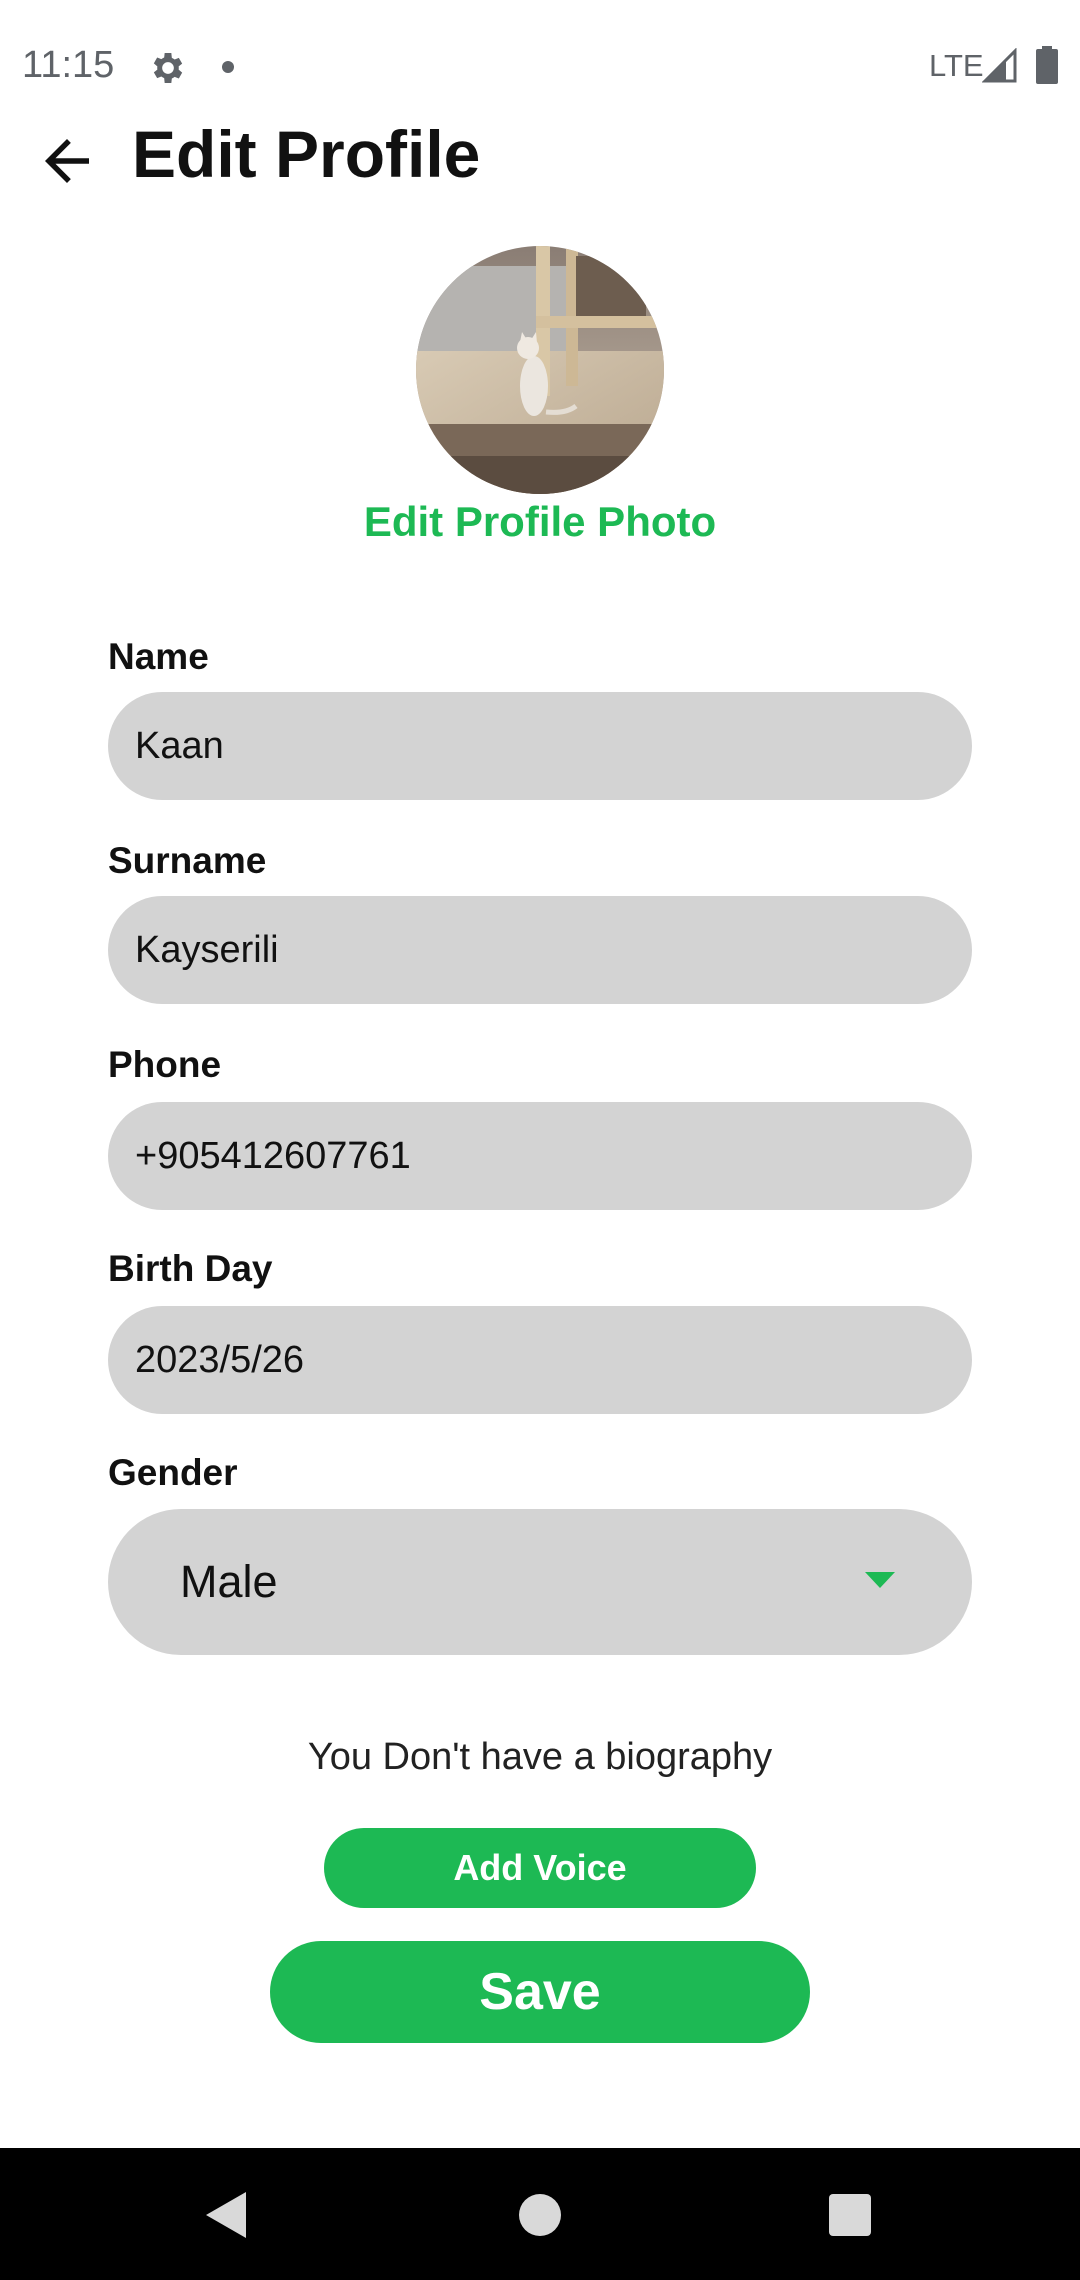  Describe the element at coordinates (540, 950) in the screenshot. I see `surname-field: Kayserili` at that location.